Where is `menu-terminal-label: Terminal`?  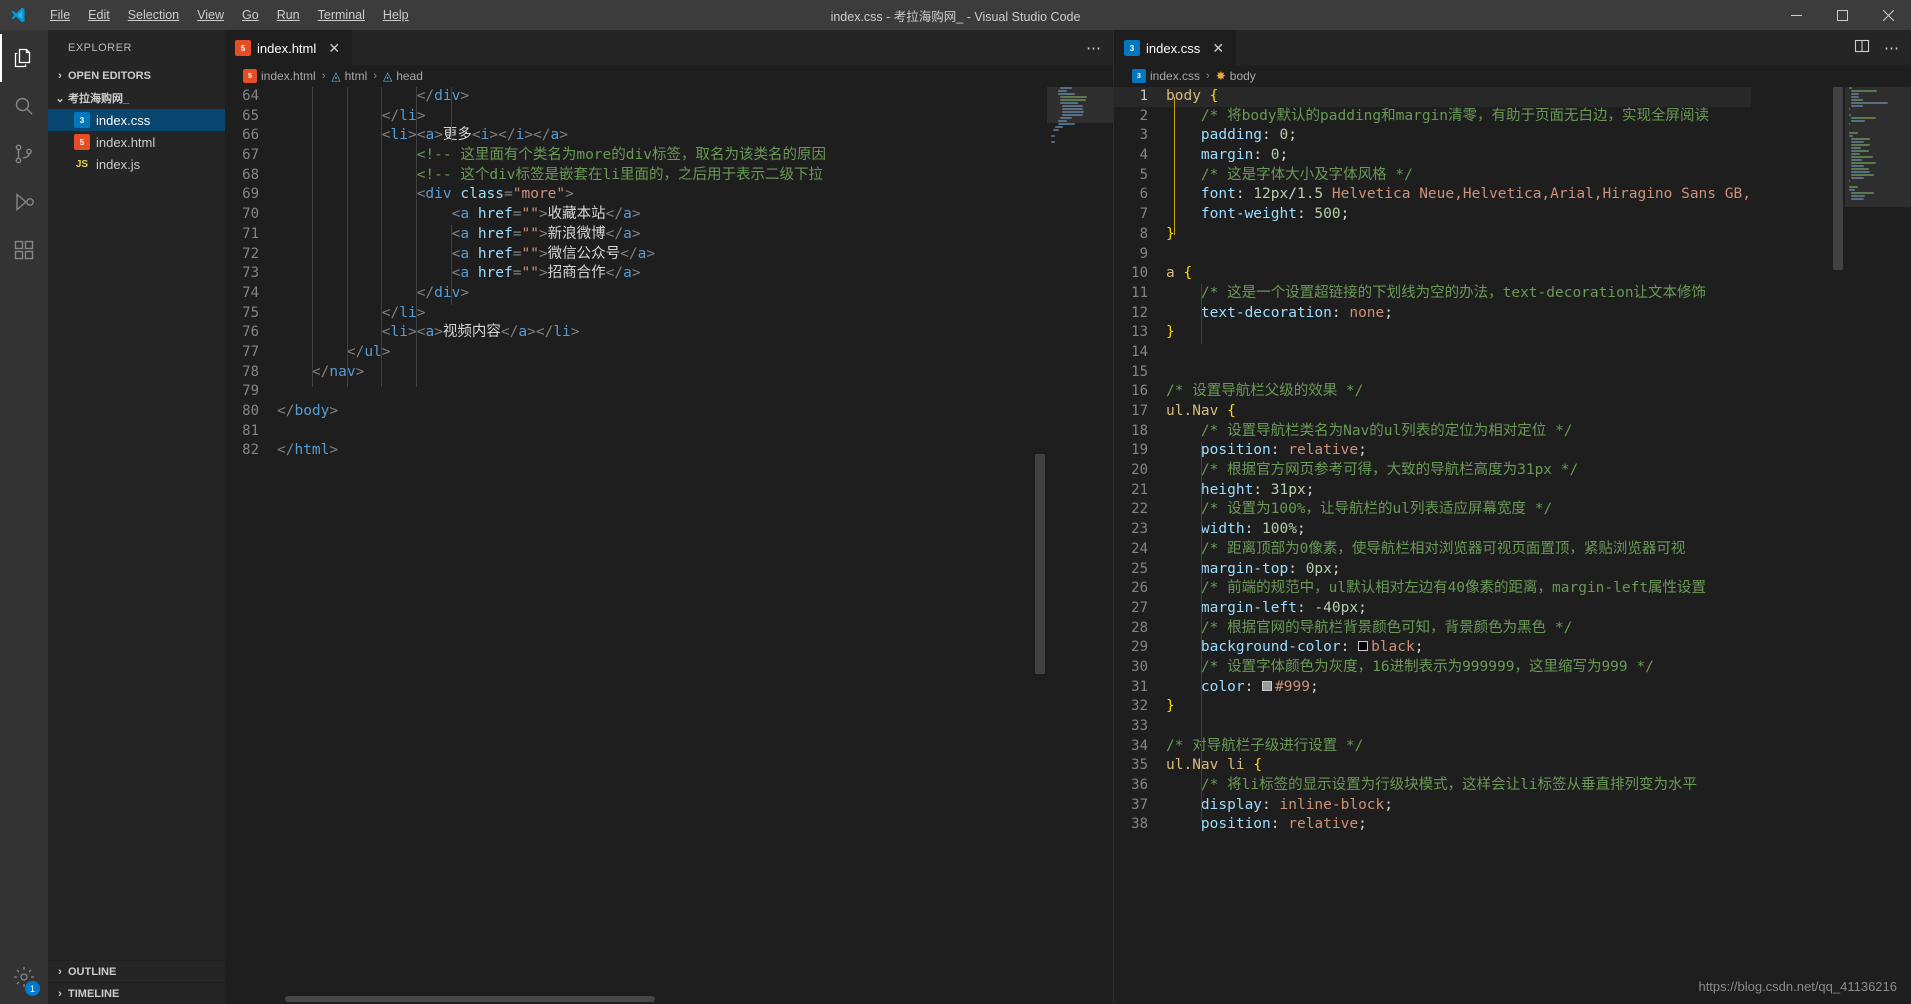
menu-terminal-label: Terminal is located at coordinates (341, 15).